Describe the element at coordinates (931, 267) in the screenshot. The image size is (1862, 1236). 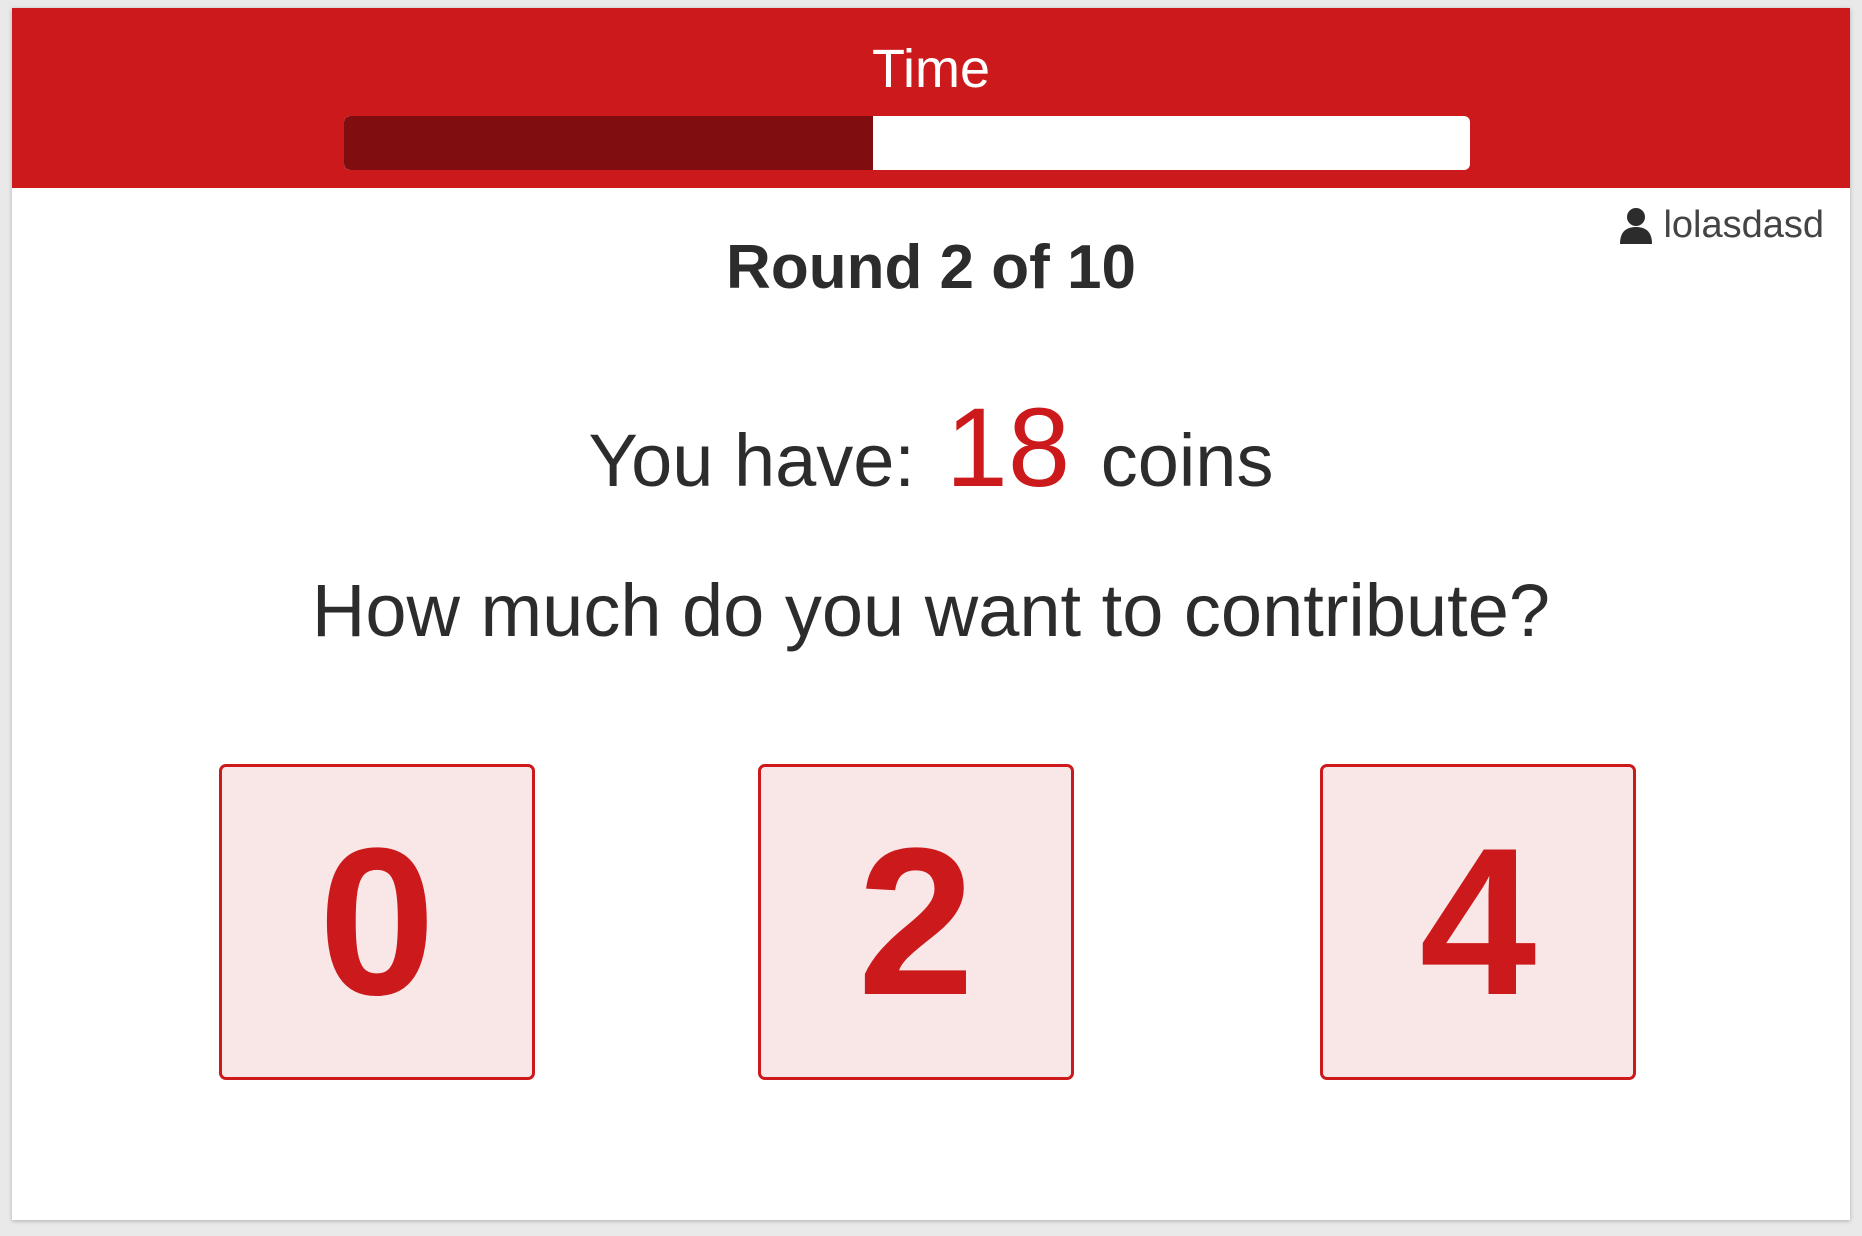
I see `round-title: Round 2 of 10` at that location.